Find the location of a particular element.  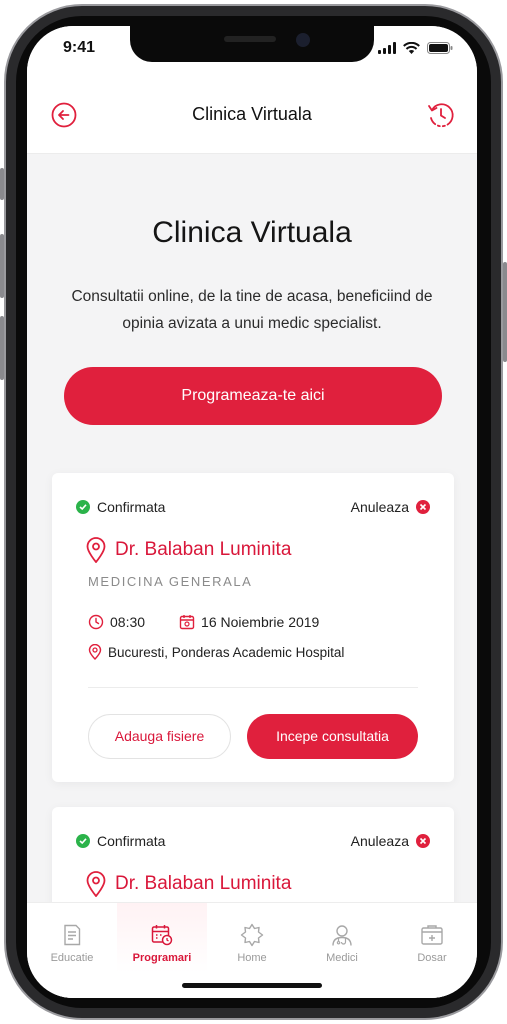

star-badge-icon is located at coordinates (252, 935).